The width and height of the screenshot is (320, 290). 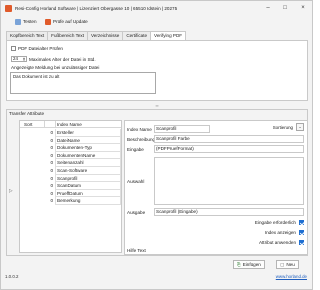 I want to click on table-row-selected: 0 Scanprofil, so click(x=70, y=178).